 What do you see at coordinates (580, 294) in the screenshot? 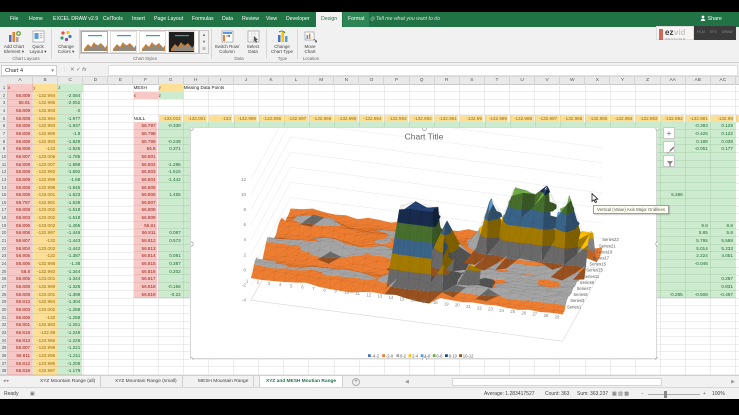
I see `svg-text: Series5` at bounding box center [580, 294].